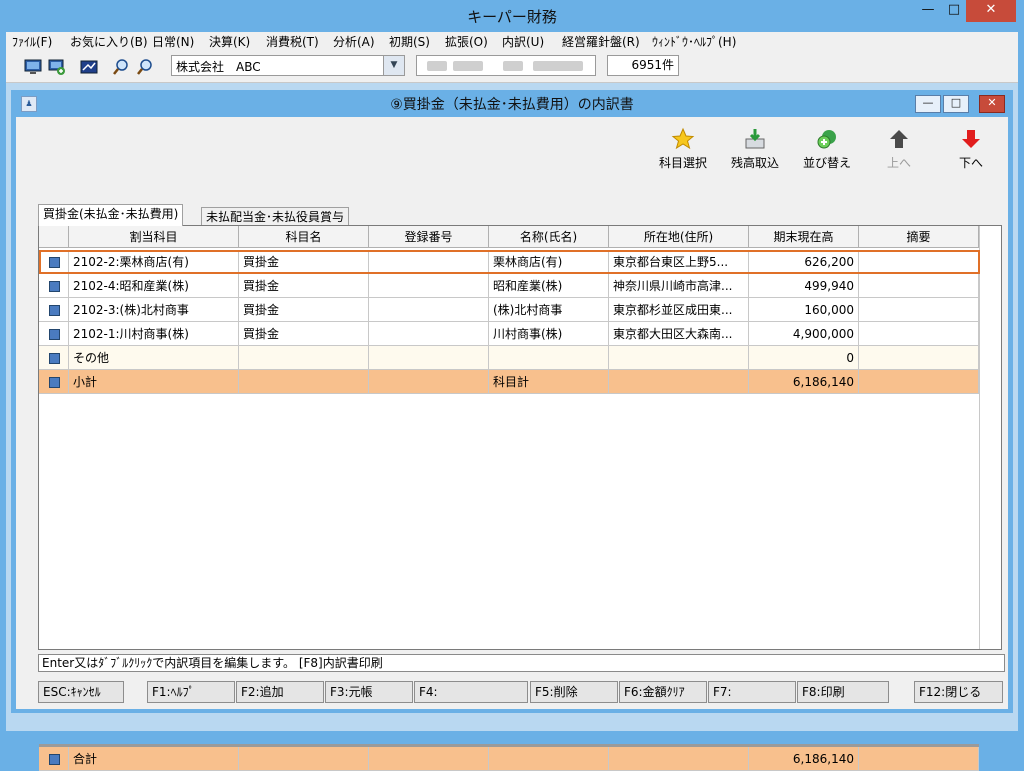 The width and height of the screenshot is (1024, 771). Describe the element at coordinates (804, 358) in the screenshot. I see `cell-balance: 0` at that location.